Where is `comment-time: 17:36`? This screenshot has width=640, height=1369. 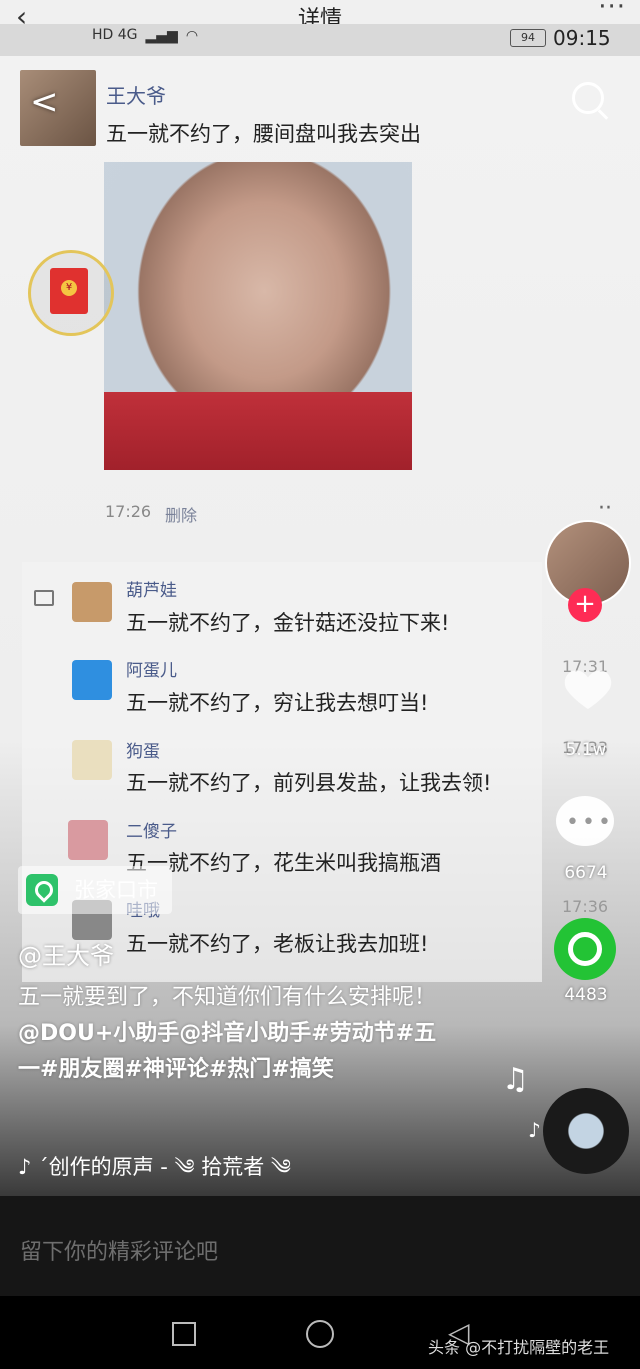
comment-time: 17:36 is located at coordinates (585, 906).